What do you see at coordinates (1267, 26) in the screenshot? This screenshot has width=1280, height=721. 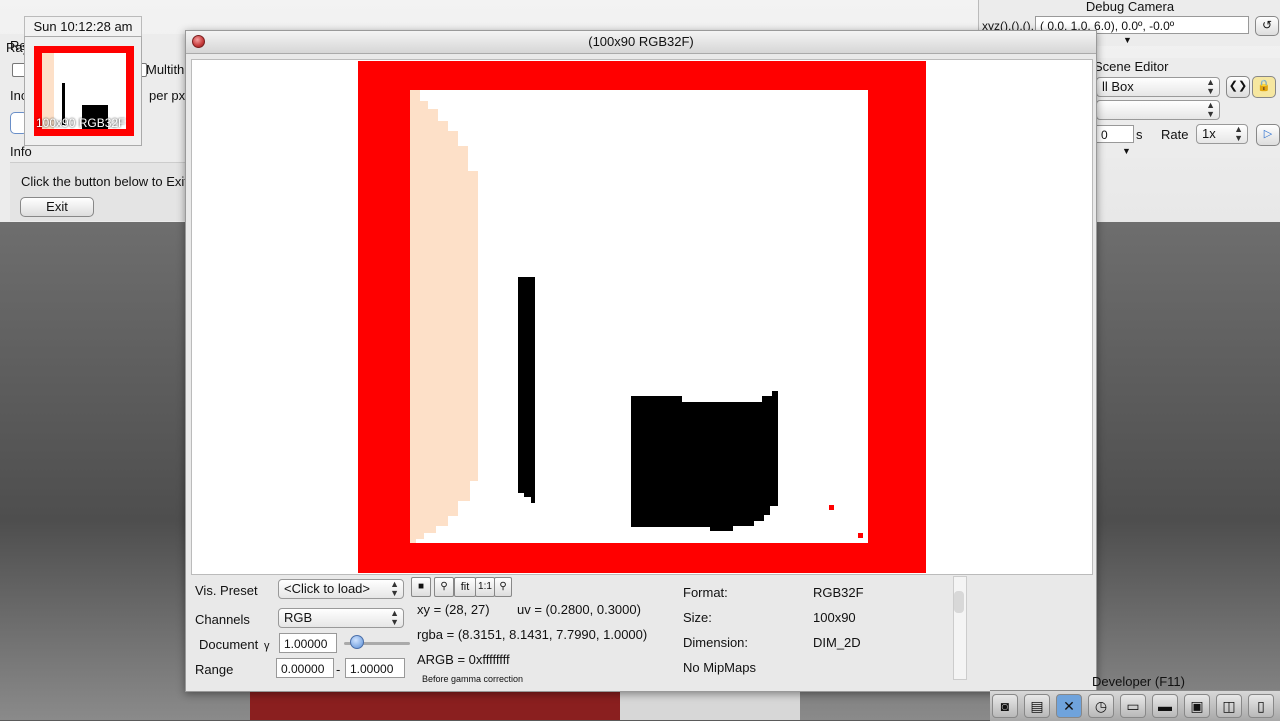 I see `camera-reset-button: ↺` at bounding box center [1267, 26].